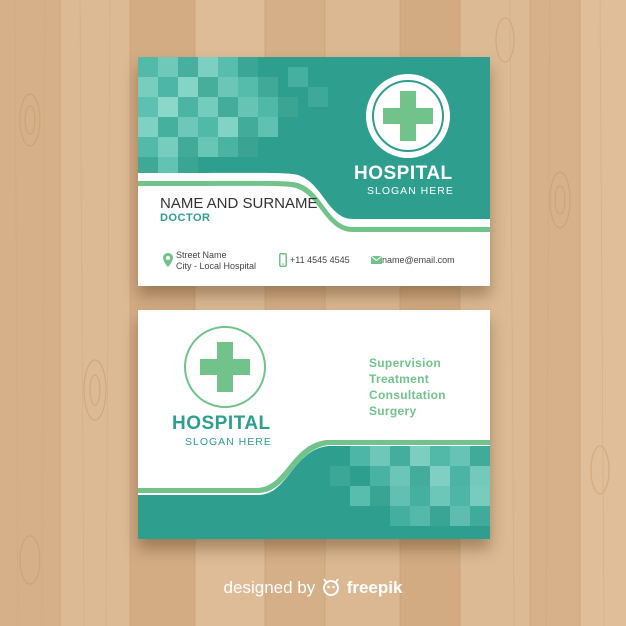 Image resolution: width=626 pixels, height=626 pixels. Describe the element at coordinates (201, 255) in the screenshot. I see `address-line-1: Street Name` at that location.